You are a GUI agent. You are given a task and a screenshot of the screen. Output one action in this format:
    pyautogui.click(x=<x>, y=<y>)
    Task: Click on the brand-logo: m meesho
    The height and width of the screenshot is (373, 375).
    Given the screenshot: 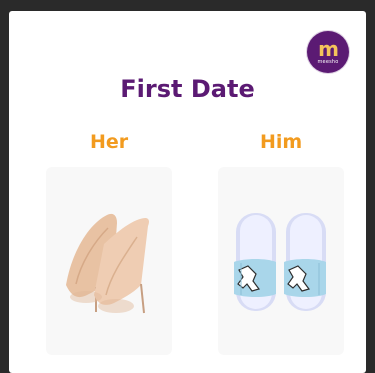 What is the action you would take?
    pyautogui.click(x=328, y=52)
    